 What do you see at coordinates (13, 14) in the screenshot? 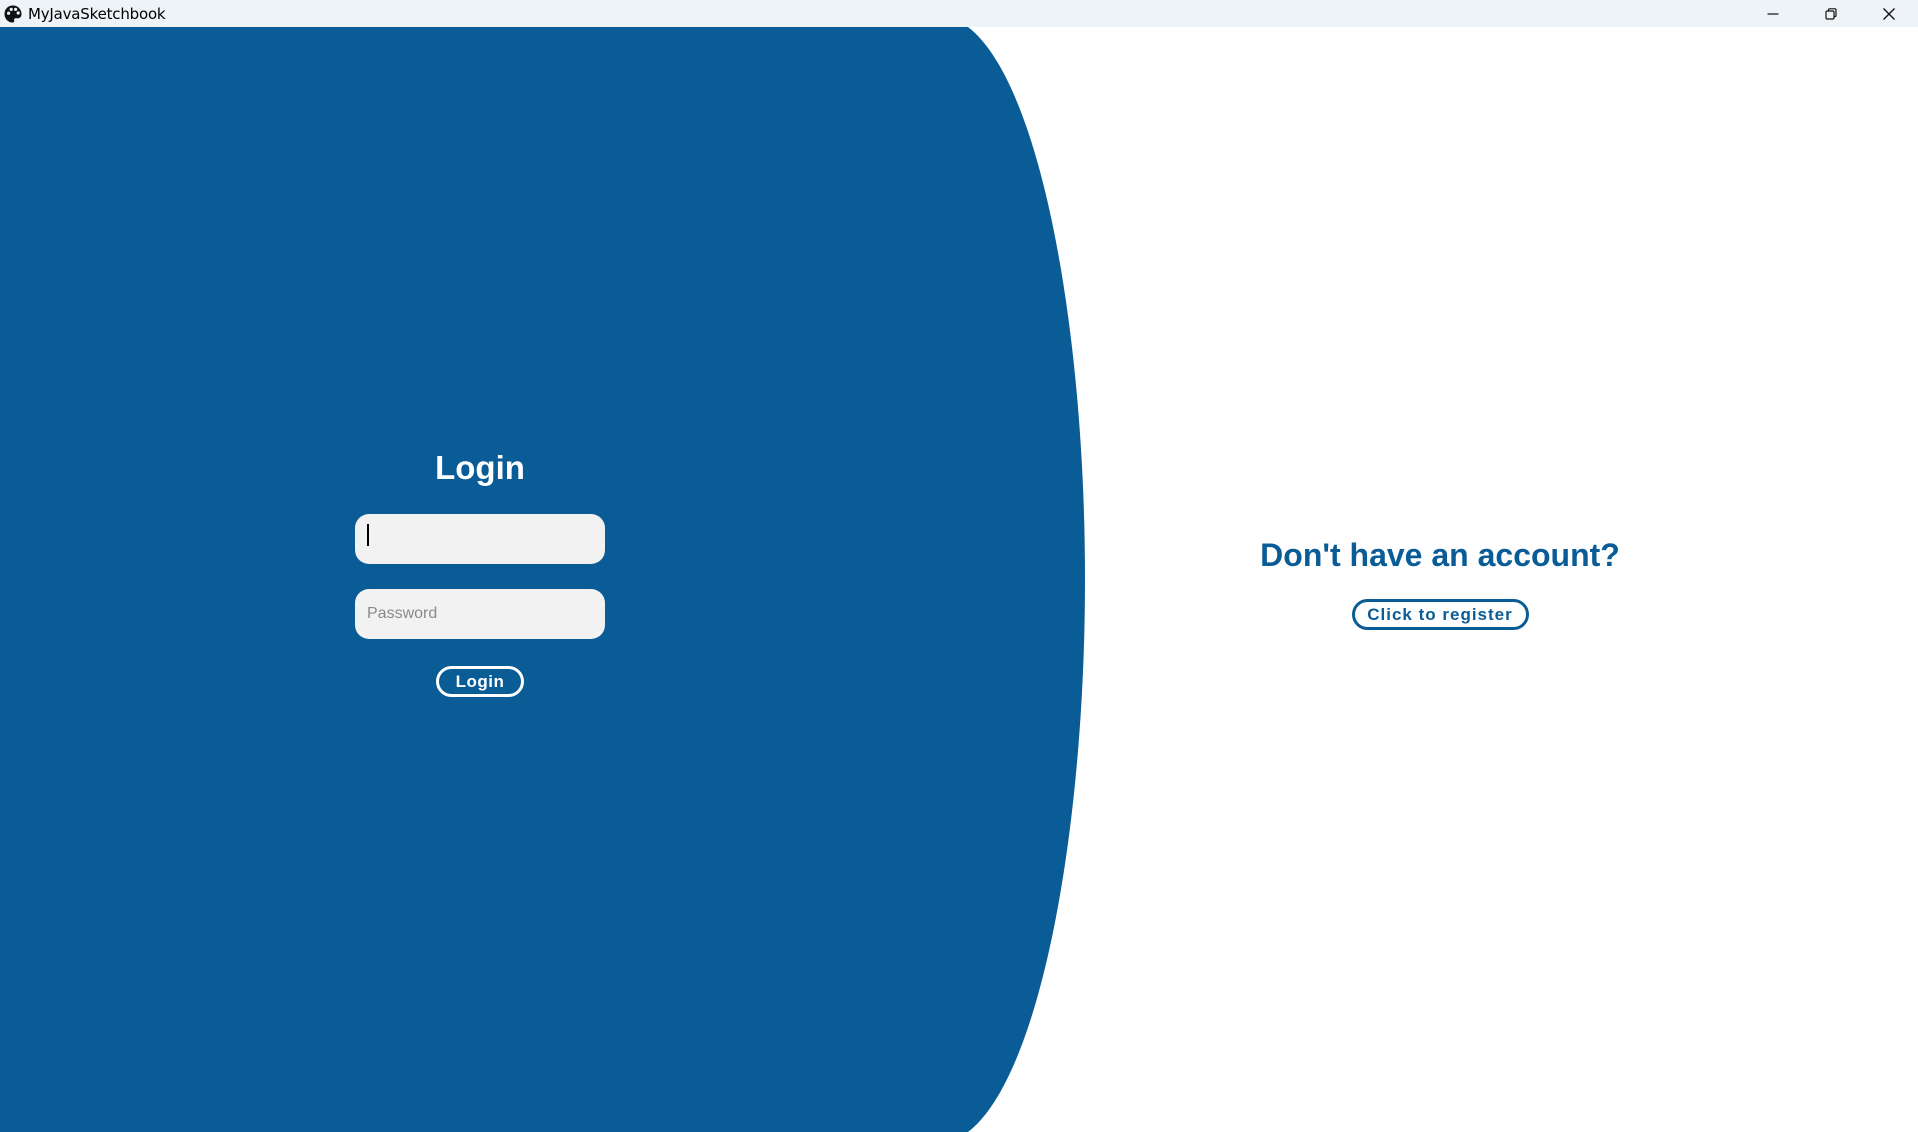
I see `palette-icon` at bounding box center [13, 14].